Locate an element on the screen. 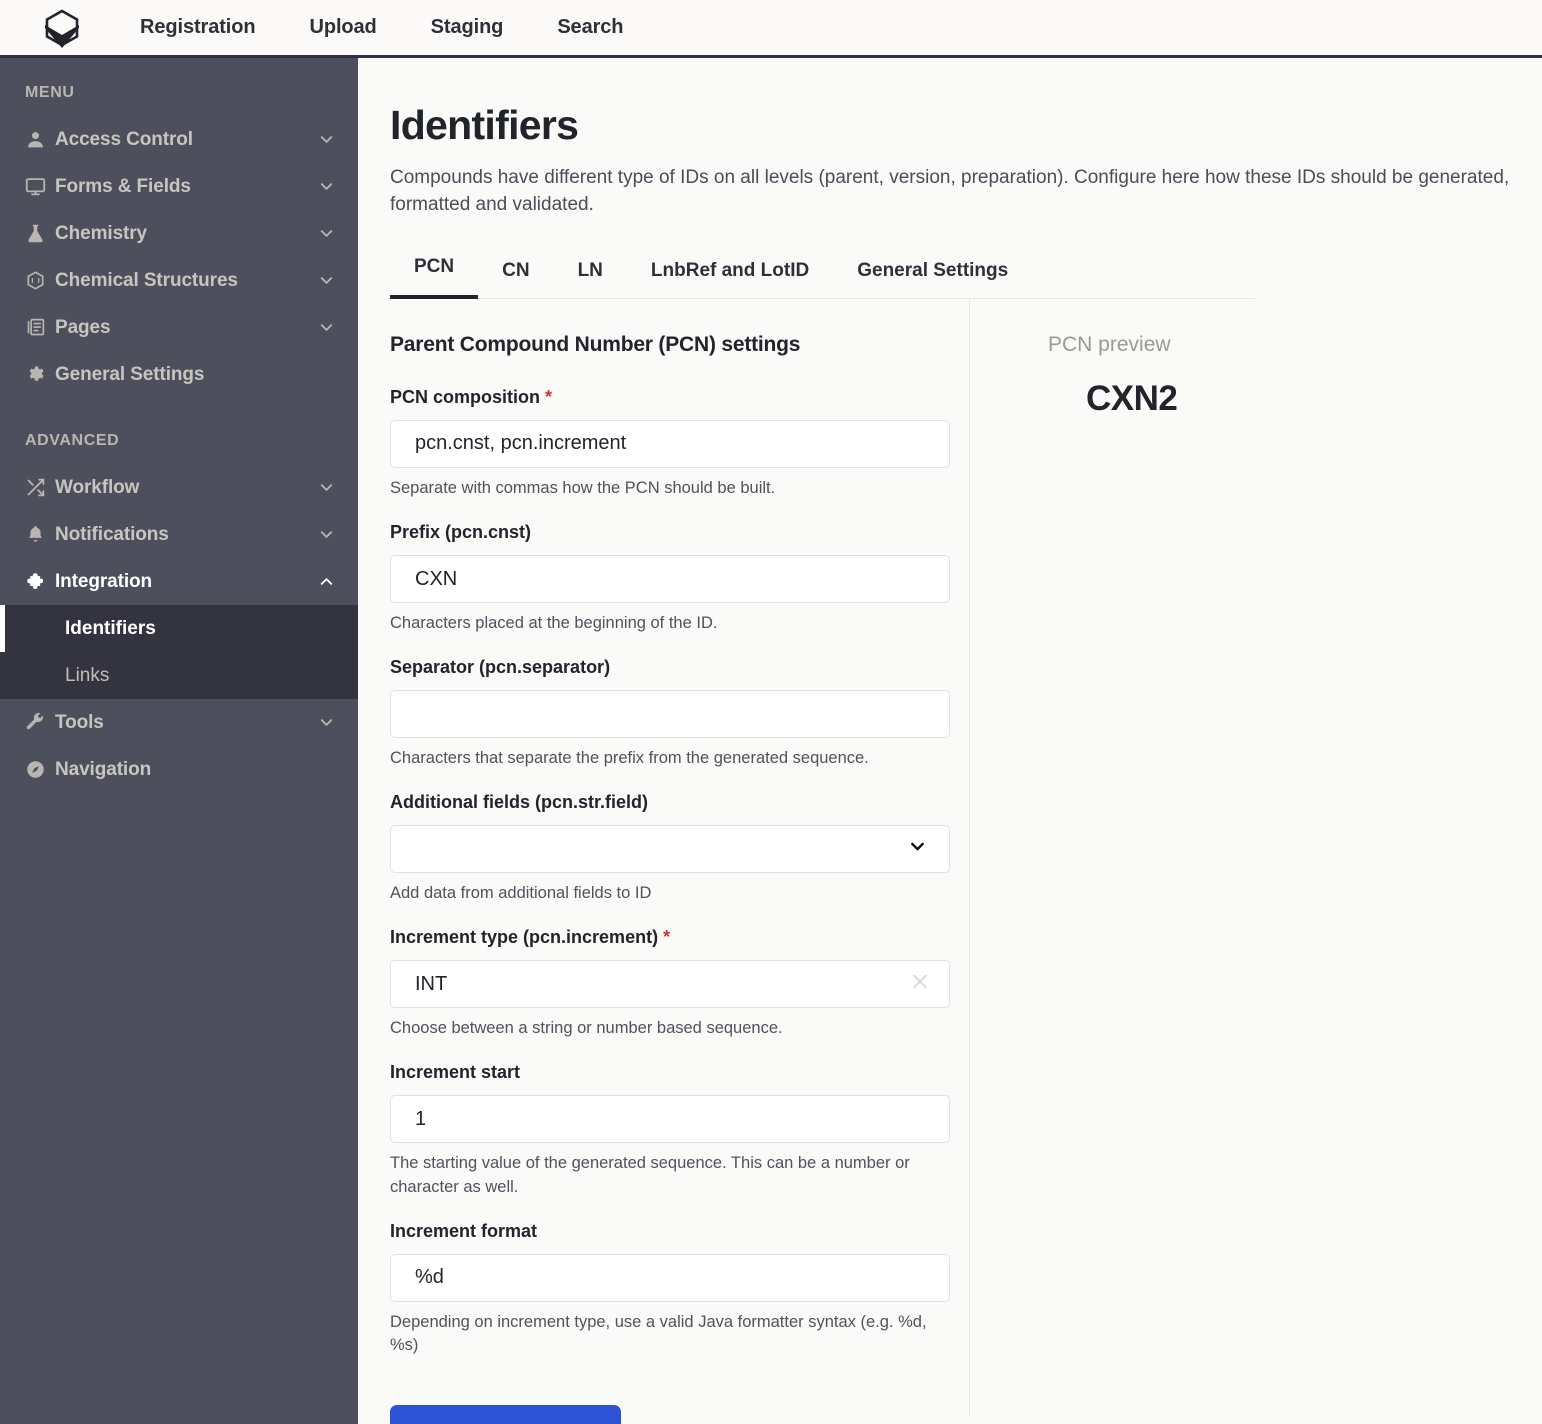  sidebar-item-integration: Integration is located at coordinates (179, 581).